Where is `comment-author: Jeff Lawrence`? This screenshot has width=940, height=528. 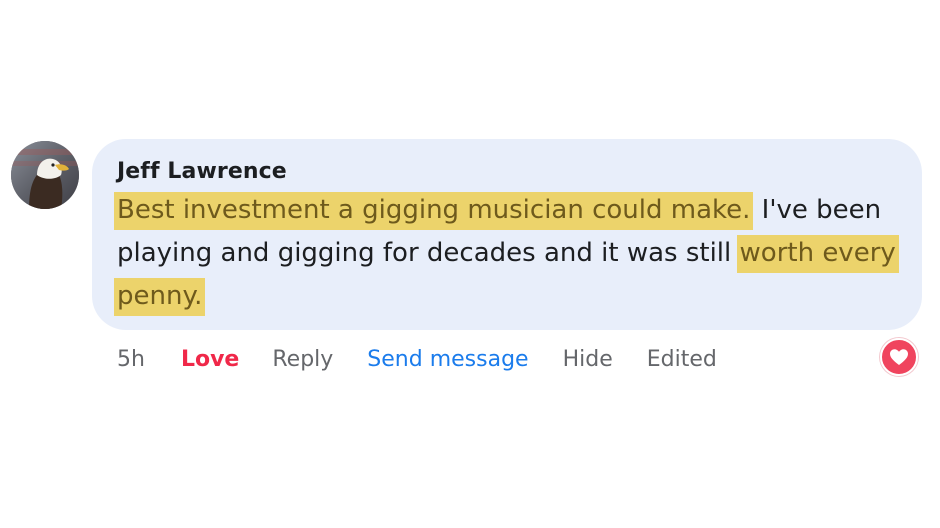 comment-author: Jeff Lawrence is located at coordinates (202, 171).